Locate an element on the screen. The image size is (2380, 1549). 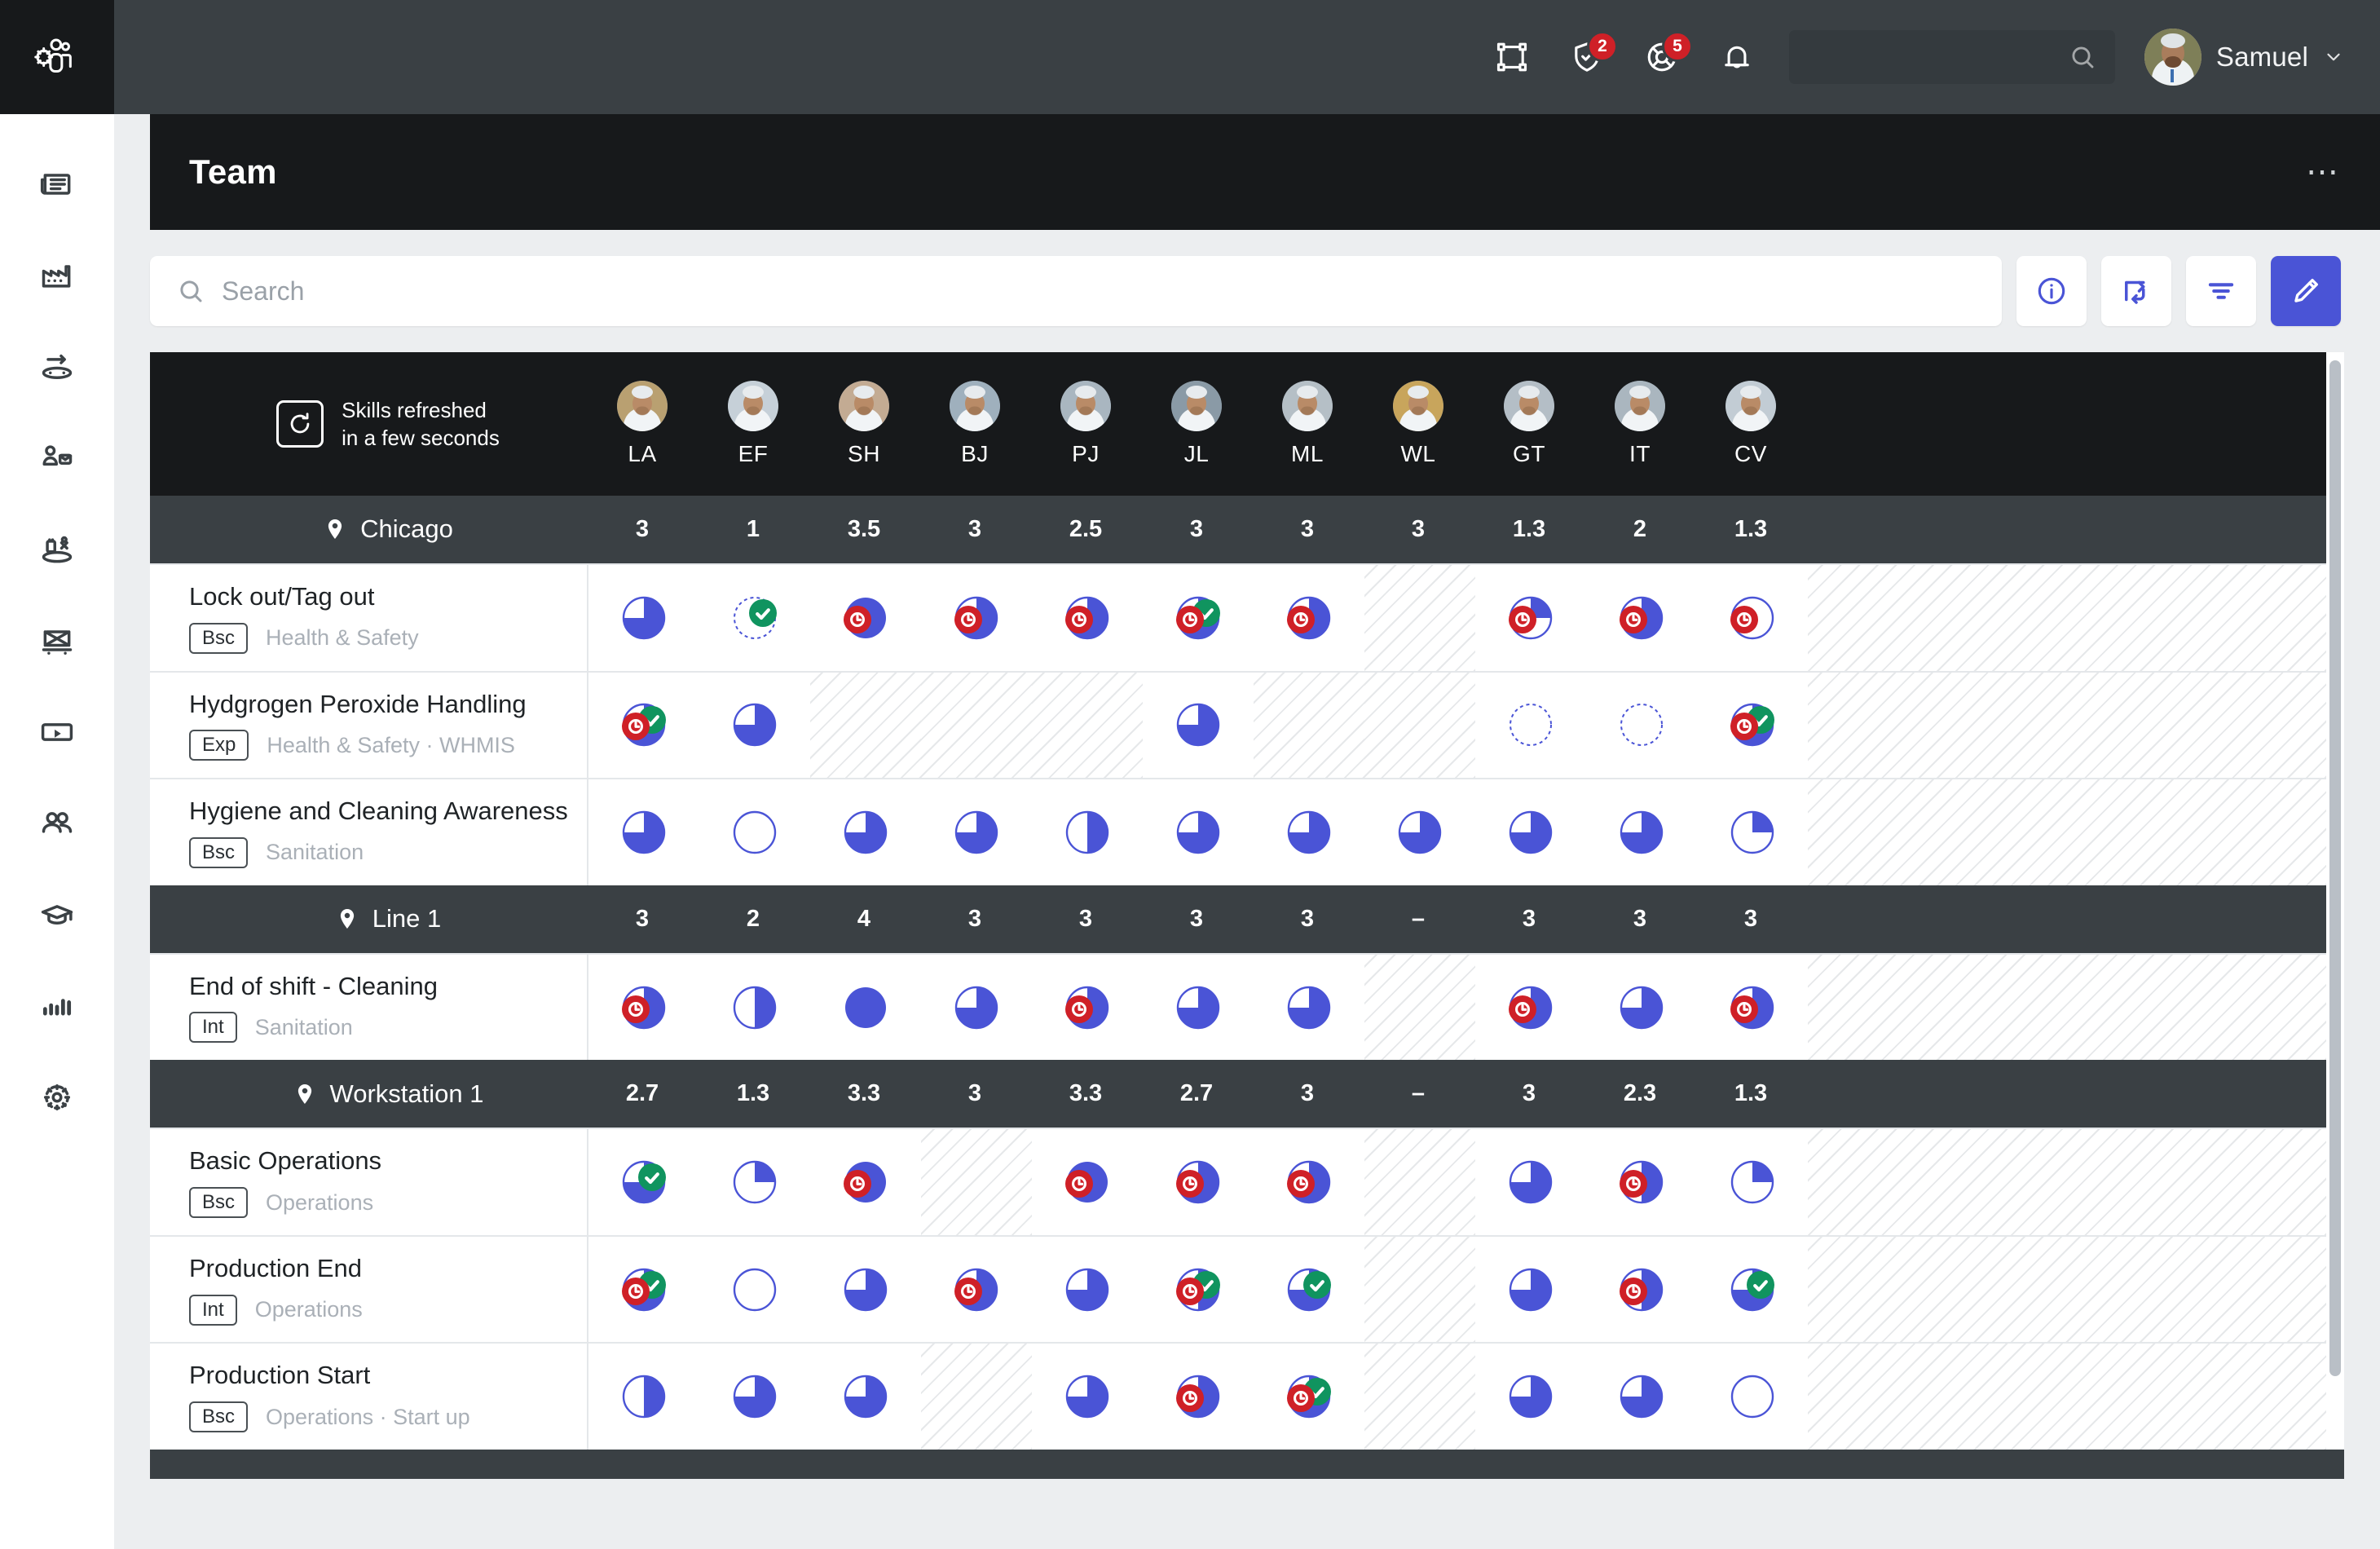
member-column-header: EF is located at coordinates (754, 424).